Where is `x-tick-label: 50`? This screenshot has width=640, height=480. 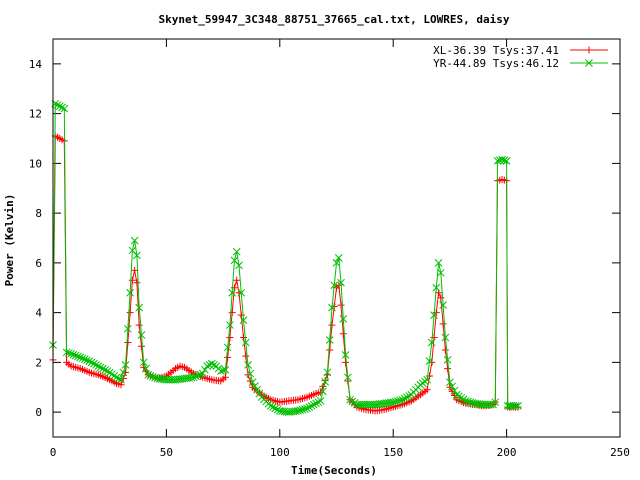 x-tick-label: 50 is located at coordinates (166, 452).